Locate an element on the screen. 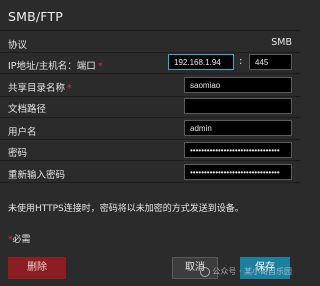 This screenshot has width=320, height=286. confirm-password-input: •••••••••••••••••••••••••••••••• is located at coordinates (238, 172).